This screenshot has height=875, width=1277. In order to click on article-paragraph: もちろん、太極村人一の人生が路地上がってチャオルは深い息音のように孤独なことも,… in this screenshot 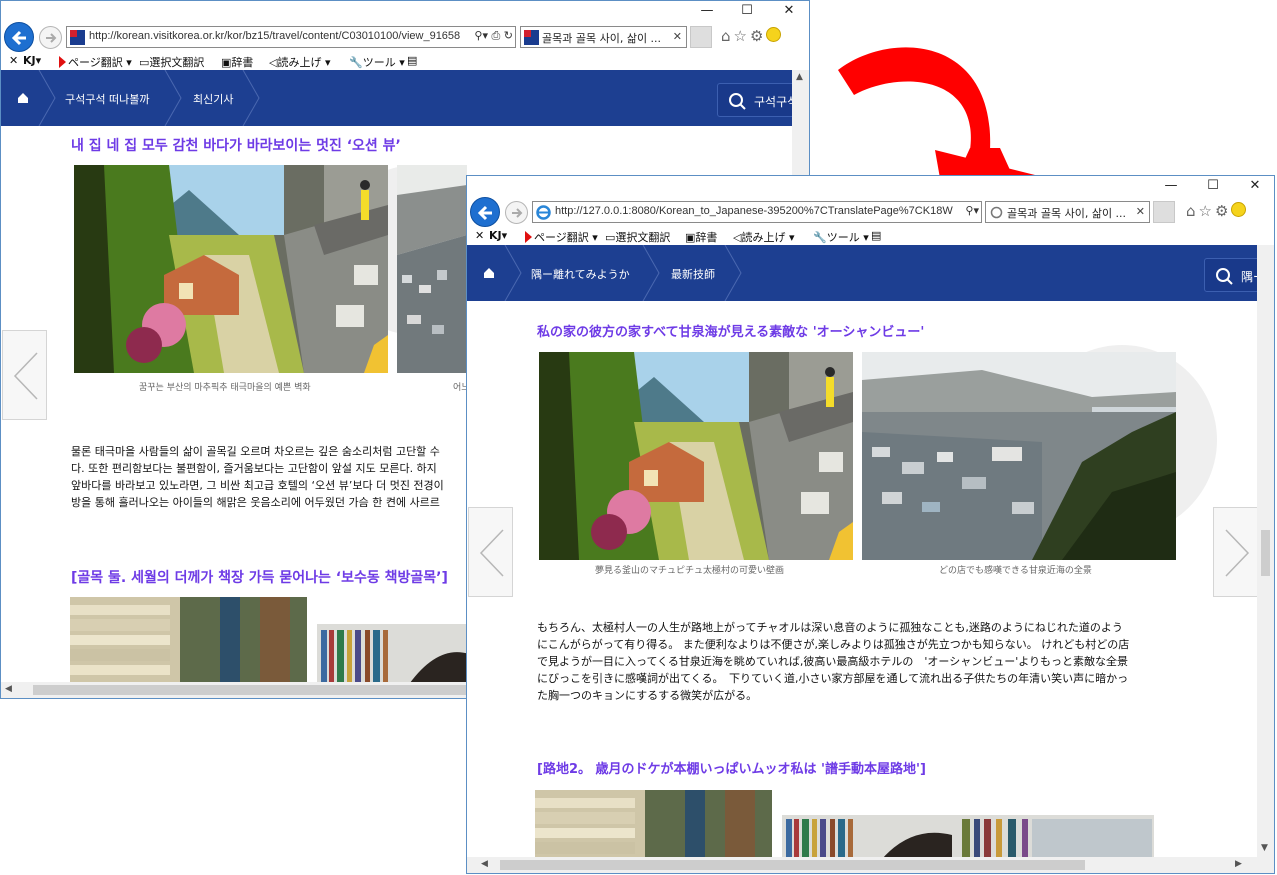, I will do `click(867, 661)`.